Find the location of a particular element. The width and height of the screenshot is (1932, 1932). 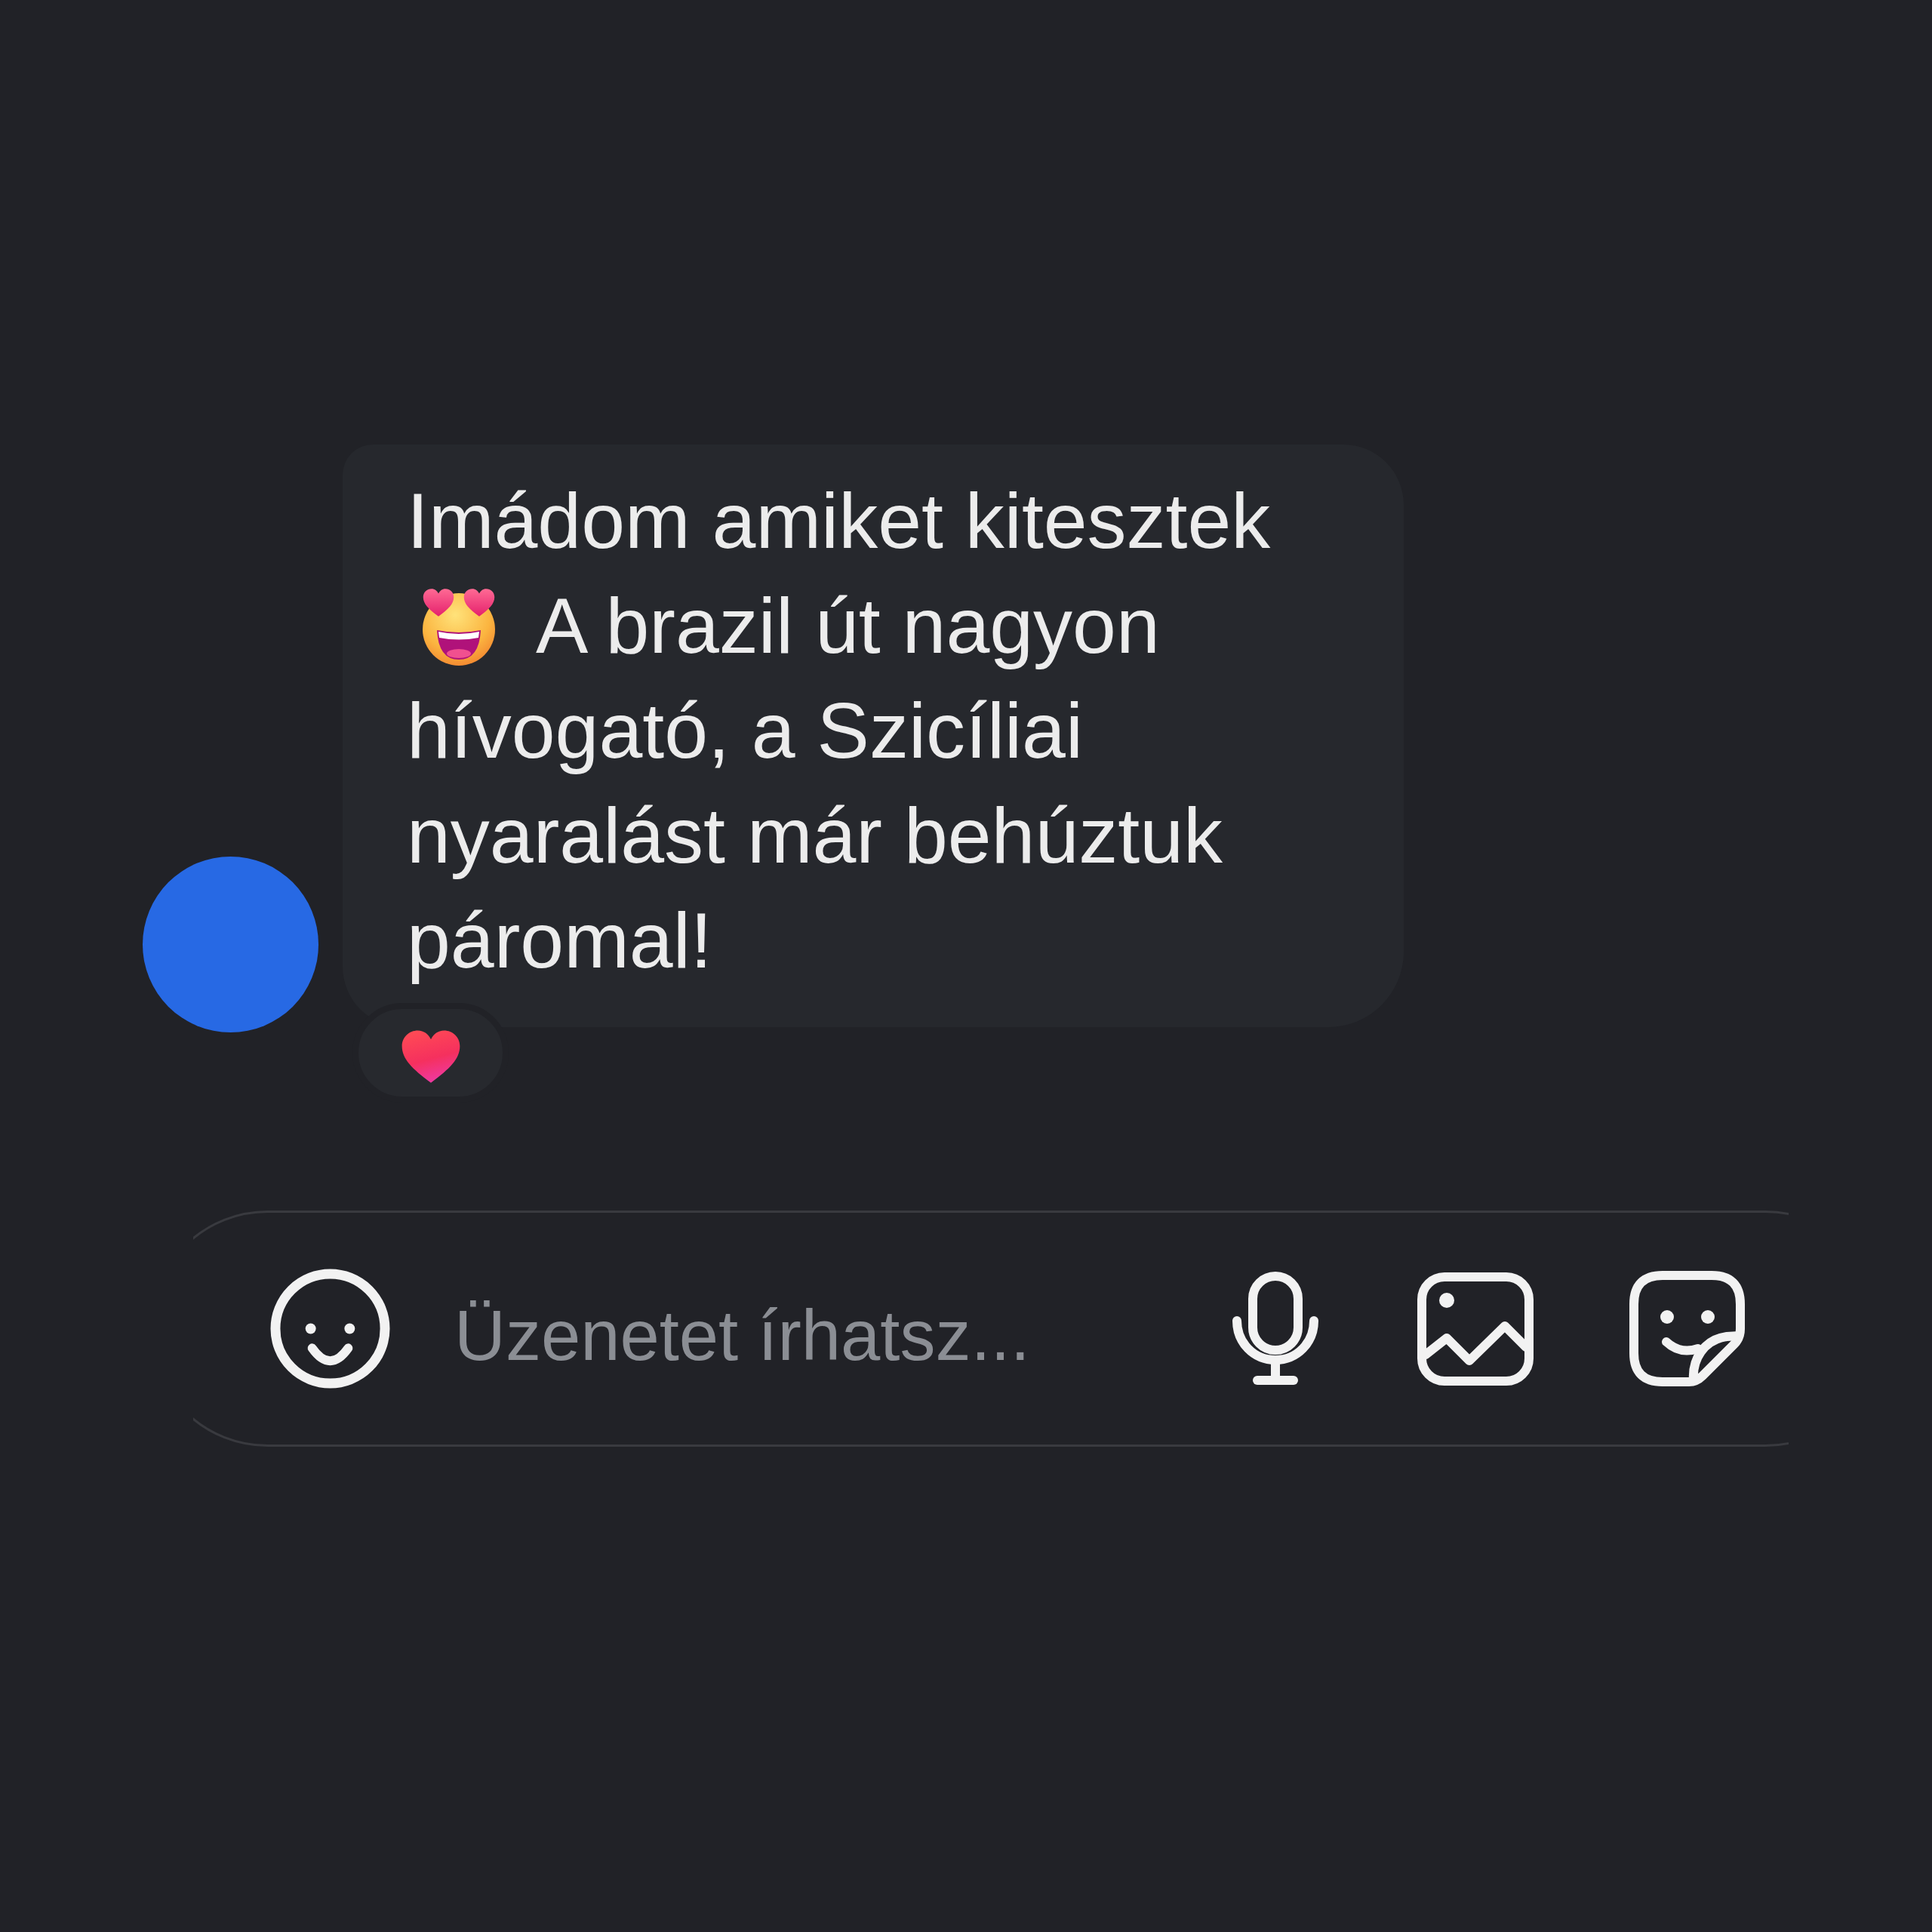

microphone-icon is located at coordinates (1275, 1328).